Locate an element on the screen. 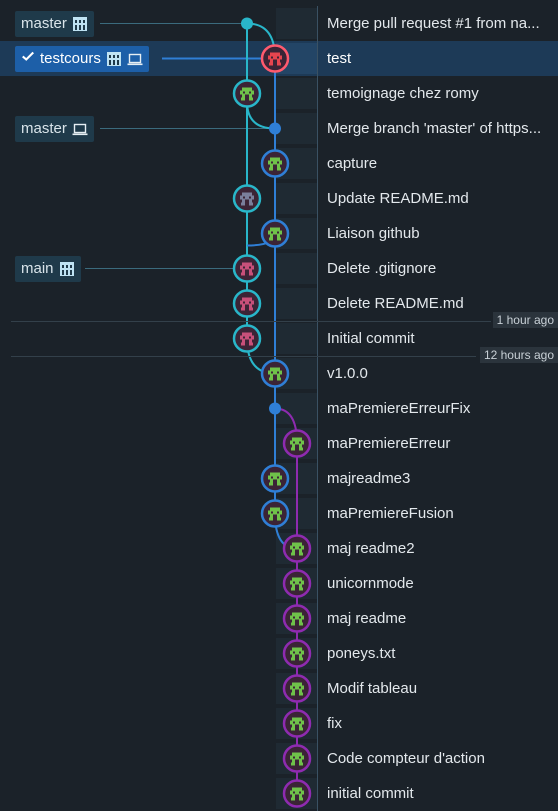  checkmark-icon is located at coordinates (28, 59).